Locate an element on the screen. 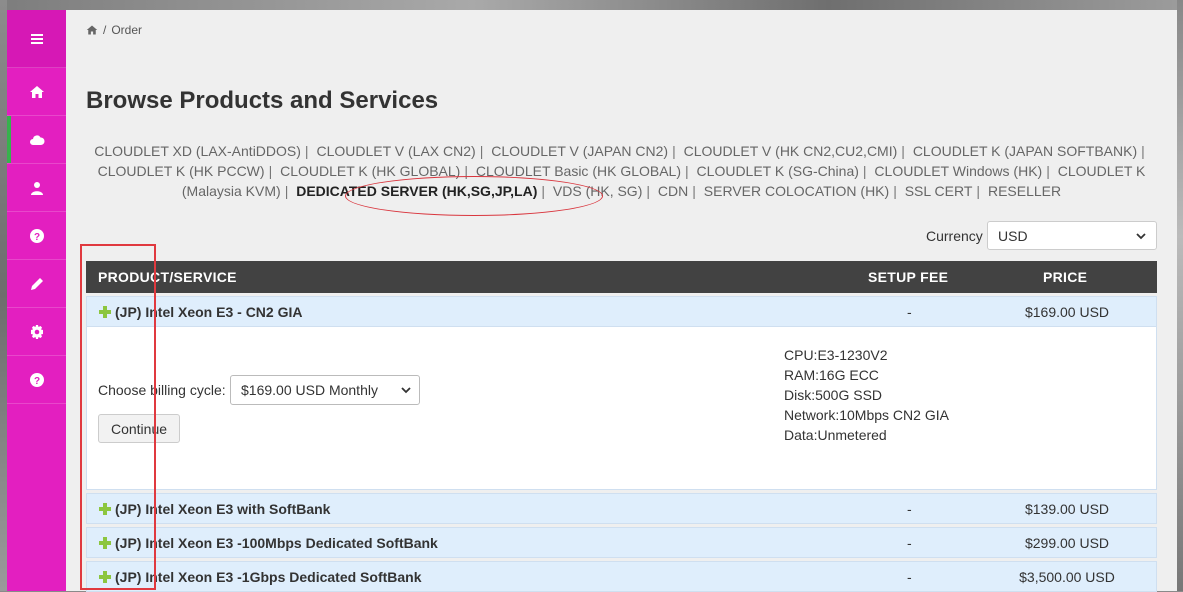 The height and width of the screenshot is (592, 1183). sidebar-item-home is located at coordinates (36, 92).